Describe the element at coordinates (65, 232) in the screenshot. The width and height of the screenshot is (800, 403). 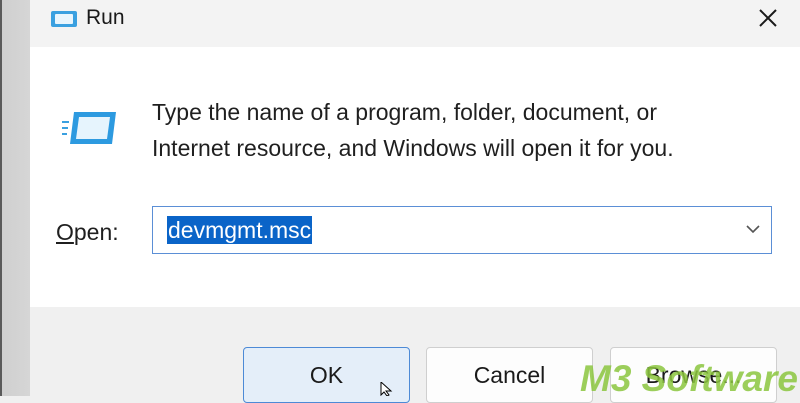
I see `open-label-access-key: O` at that location.